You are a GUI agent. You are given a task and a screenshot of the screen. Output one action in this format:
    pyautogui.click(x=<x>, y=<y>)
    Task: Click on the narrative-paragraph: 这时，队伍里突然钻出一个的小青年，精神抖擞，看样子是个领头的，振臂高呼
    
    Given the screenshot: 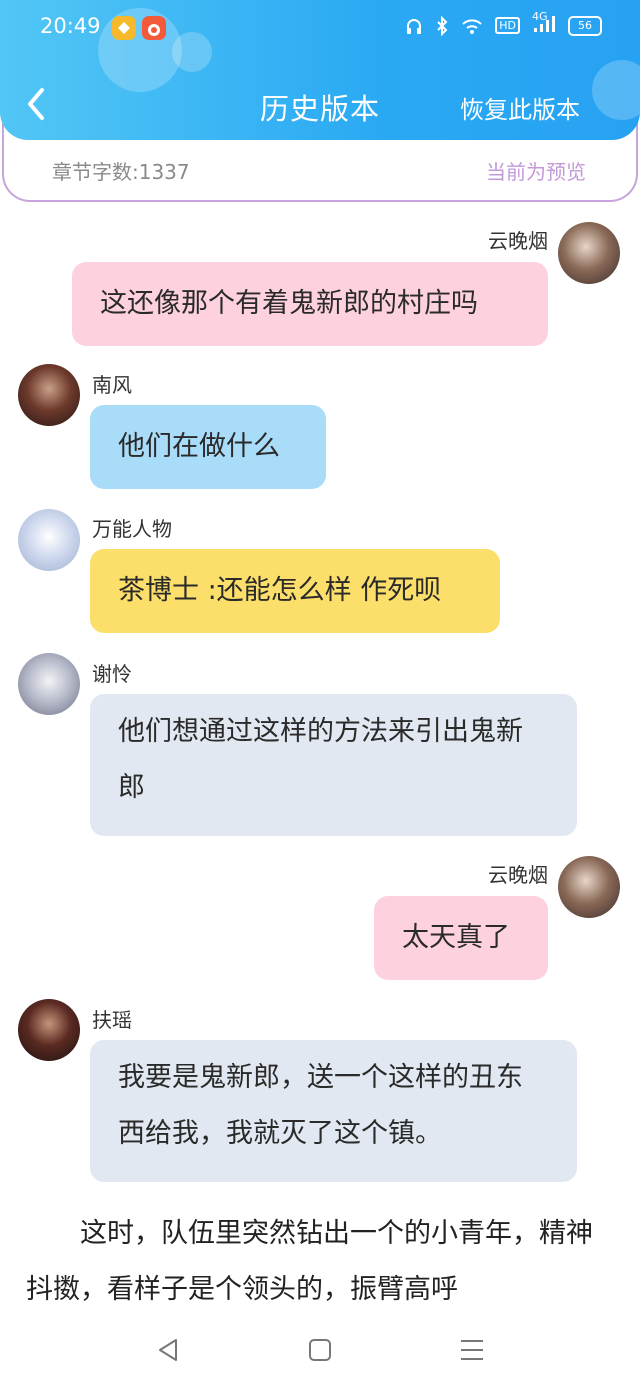 What is the action you would take?
    pyautogui.click(x=309, y=1261)
    